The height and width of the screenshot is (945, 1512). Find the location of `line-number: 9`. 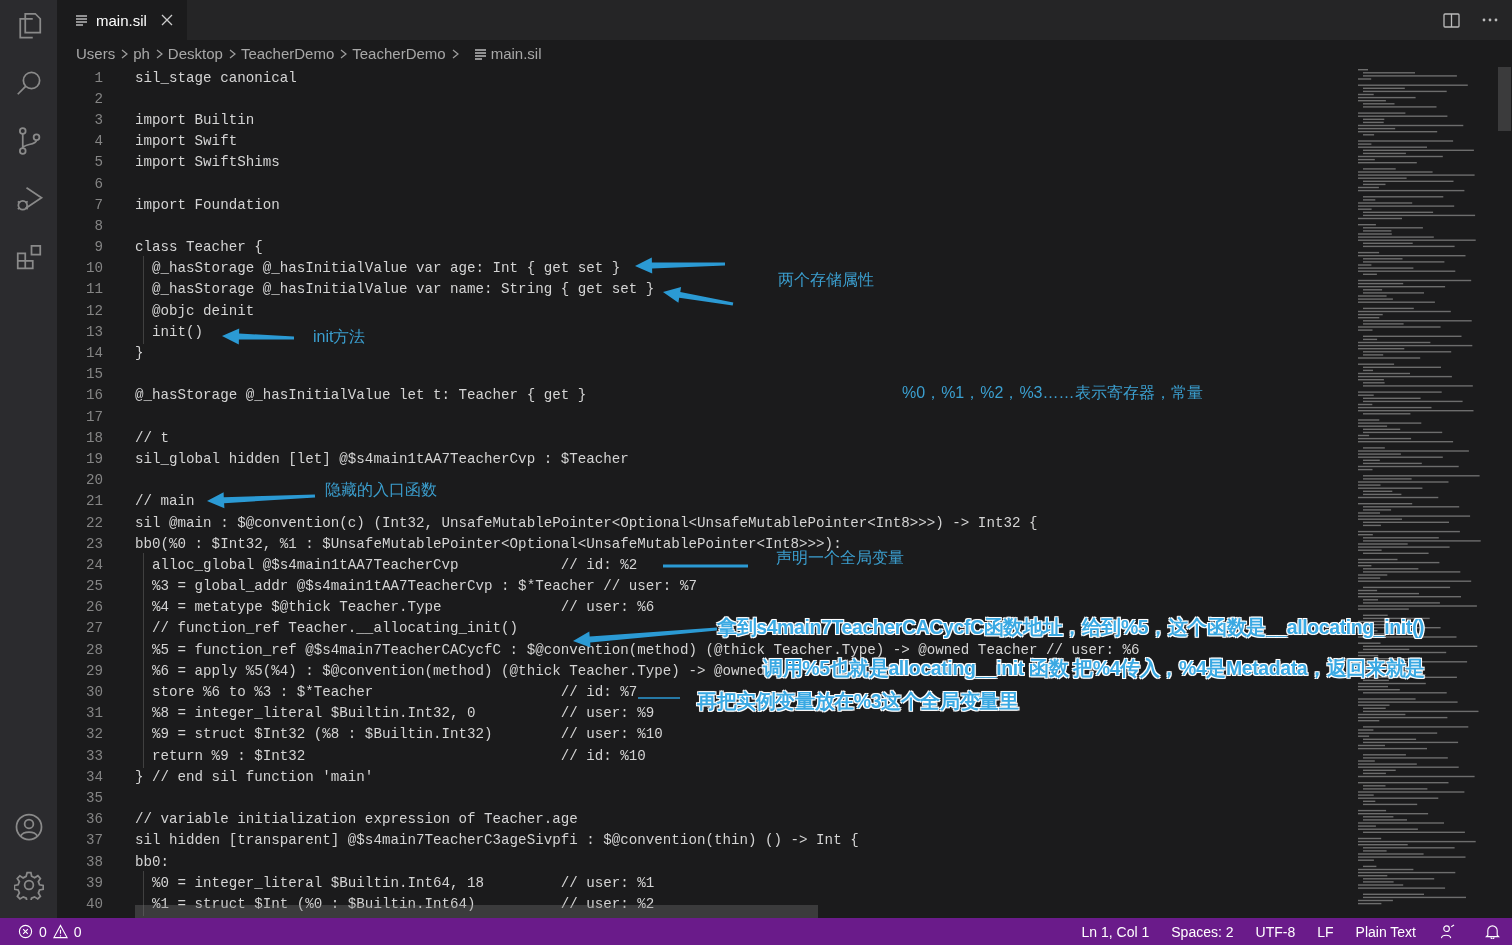

line-number: 9 is located at coordinates (98, 247).